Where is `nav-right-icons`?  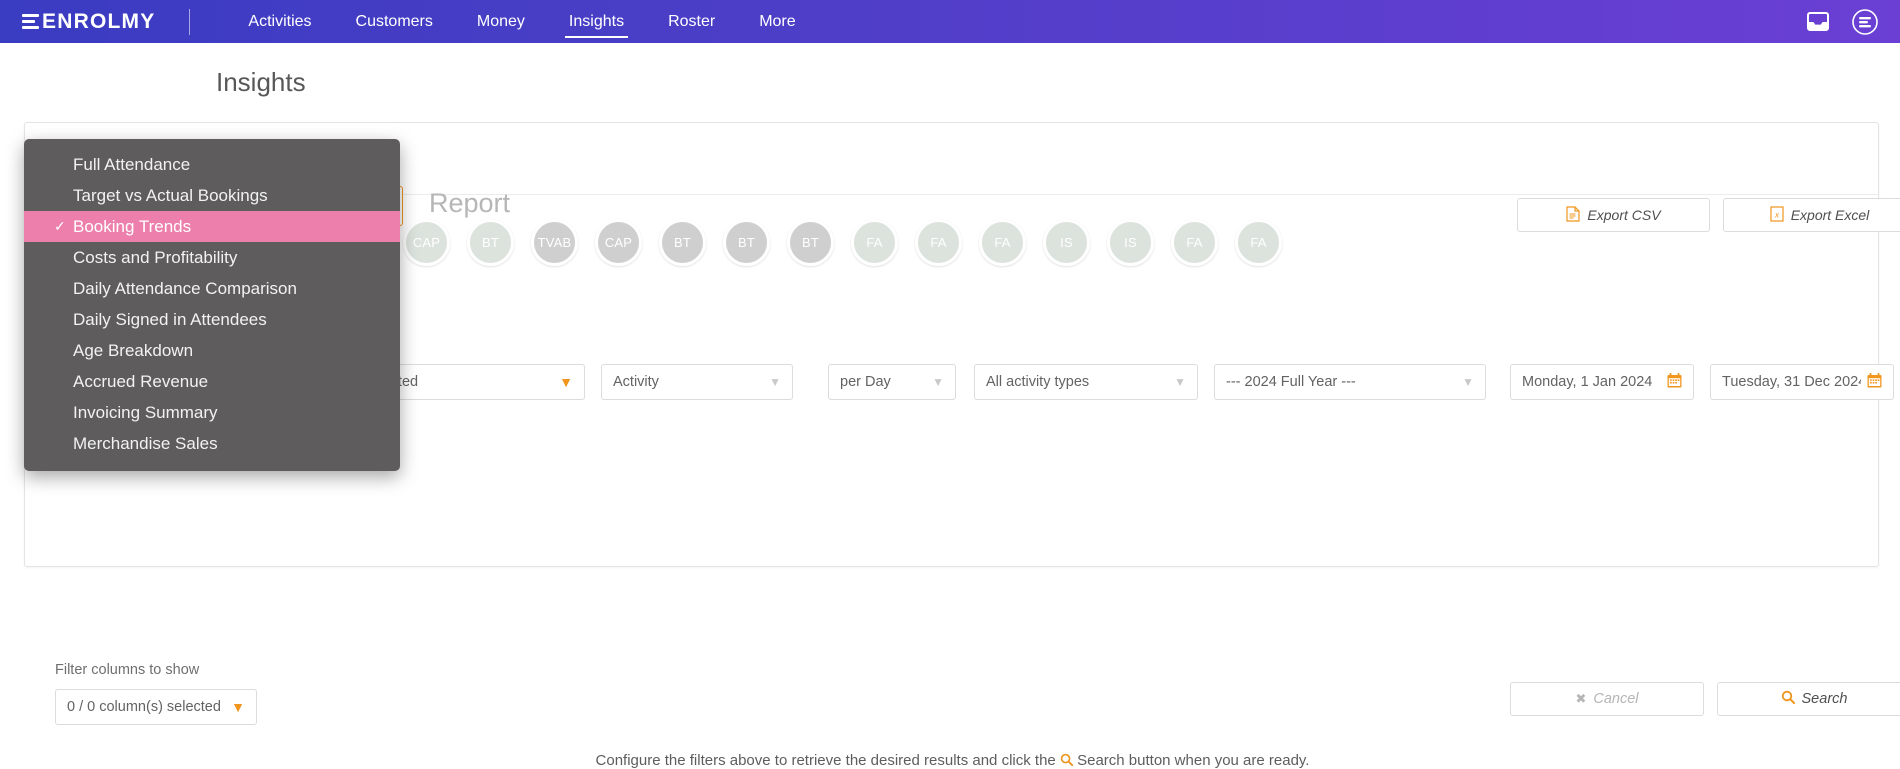
nav-right-icons is located at coordinates (1842, 21).